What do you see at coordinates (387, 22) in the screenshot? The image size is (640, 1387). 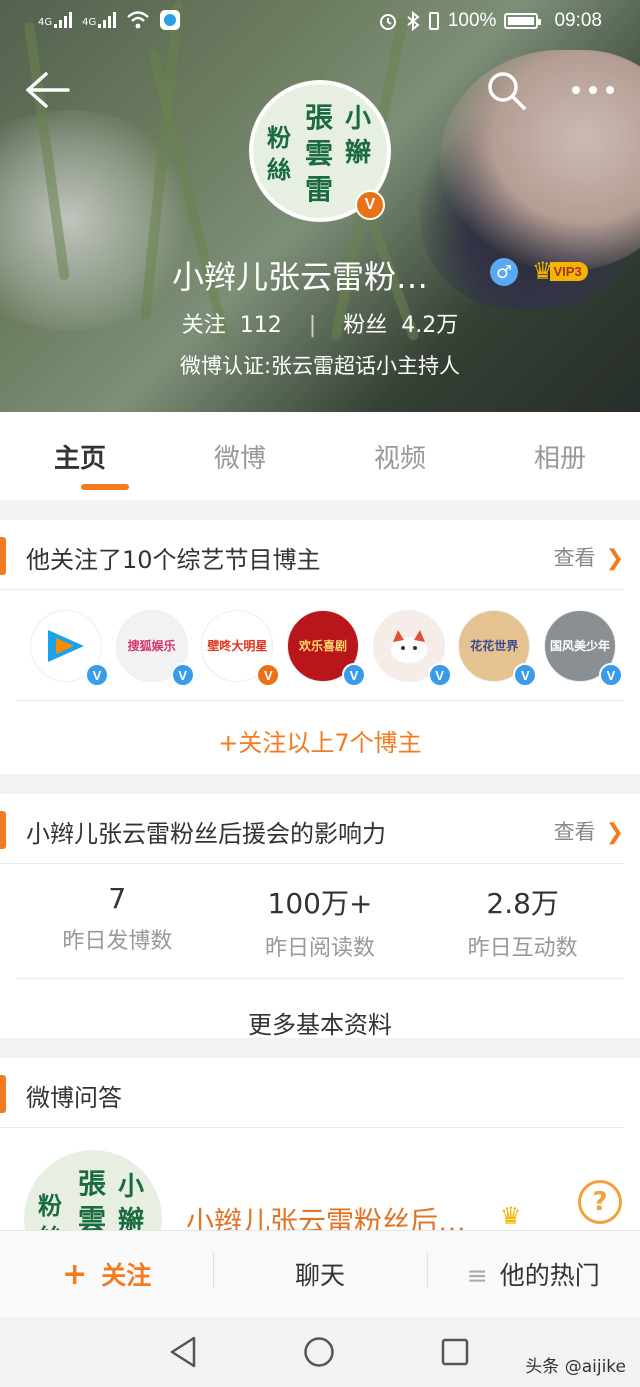 I see `alarm-icon` at bounding box center [387, 22].